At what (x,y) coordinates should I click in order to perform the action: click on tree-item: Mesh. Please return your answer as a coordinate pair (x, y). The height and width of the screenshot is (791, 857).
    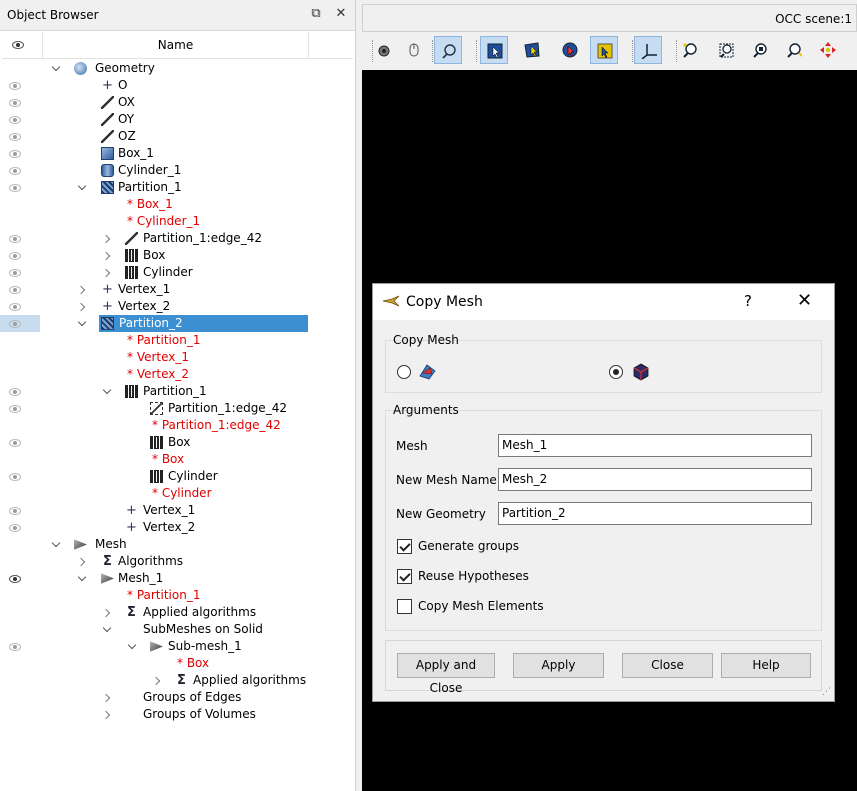
    Looking at the image, I should click on (177, 544).